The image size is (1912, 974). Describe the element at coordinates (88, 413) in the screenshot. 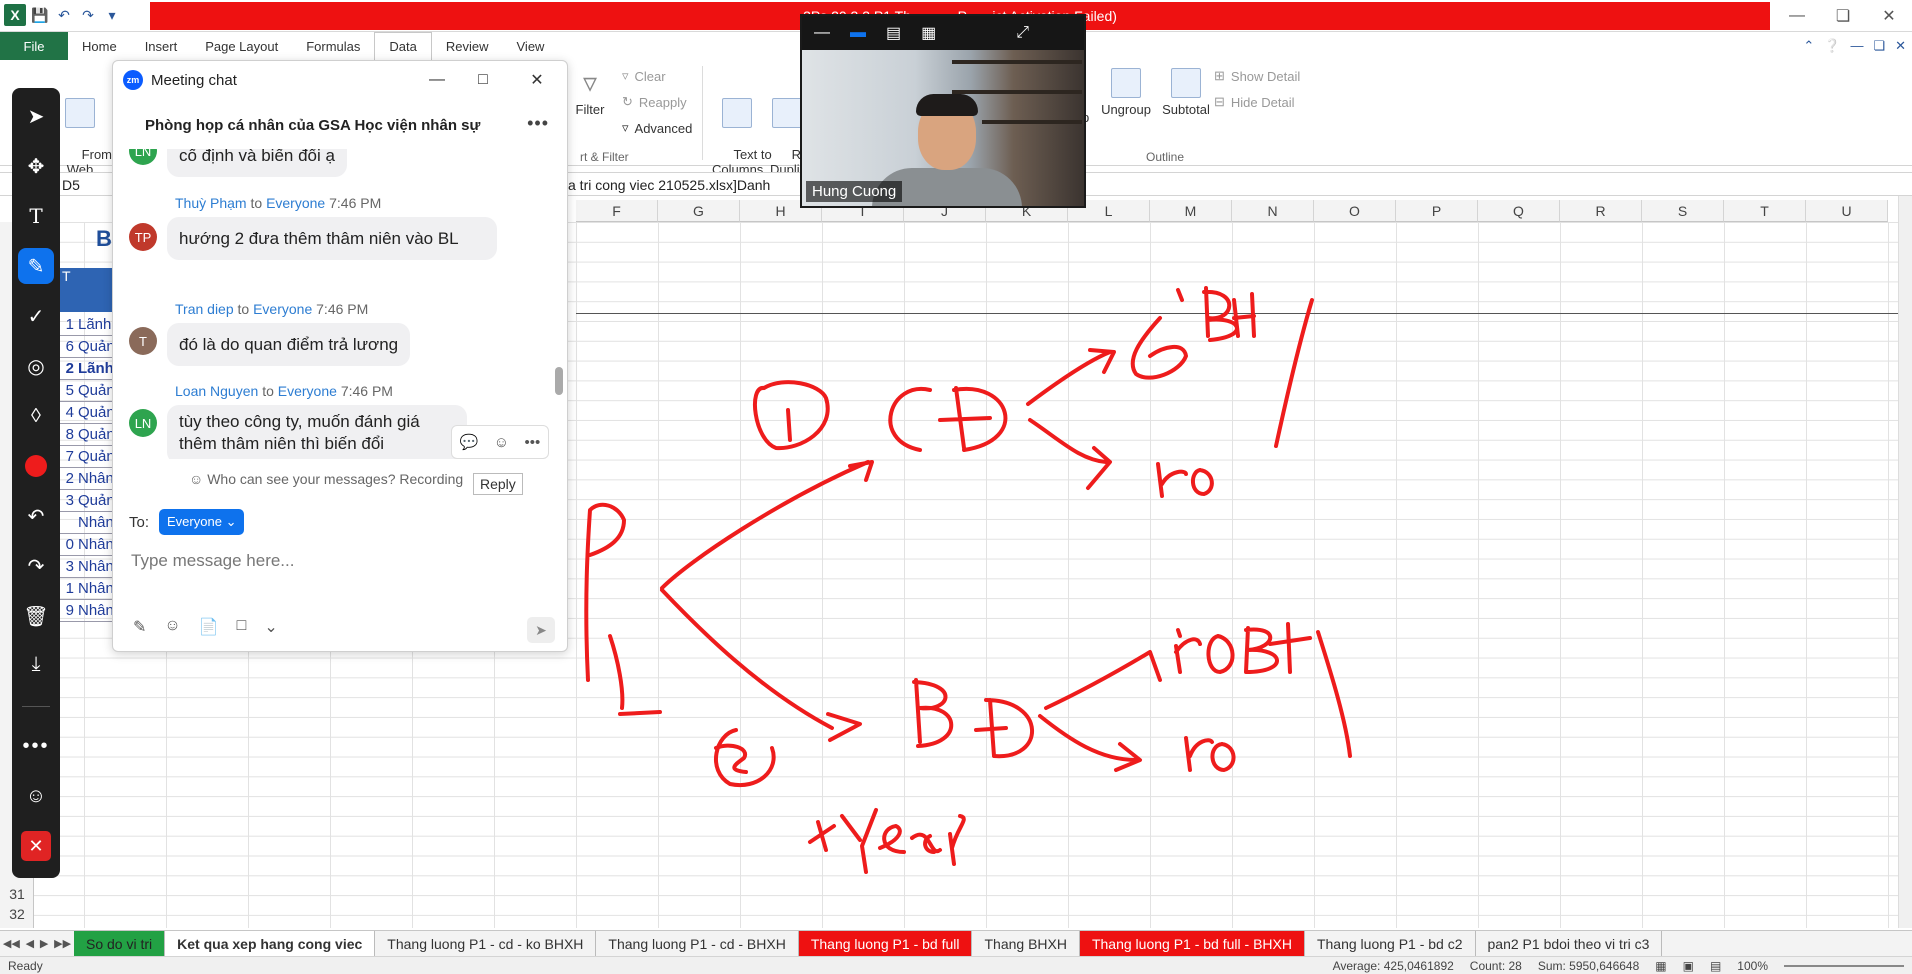

I see `table-row: 4 Quản` at that location.